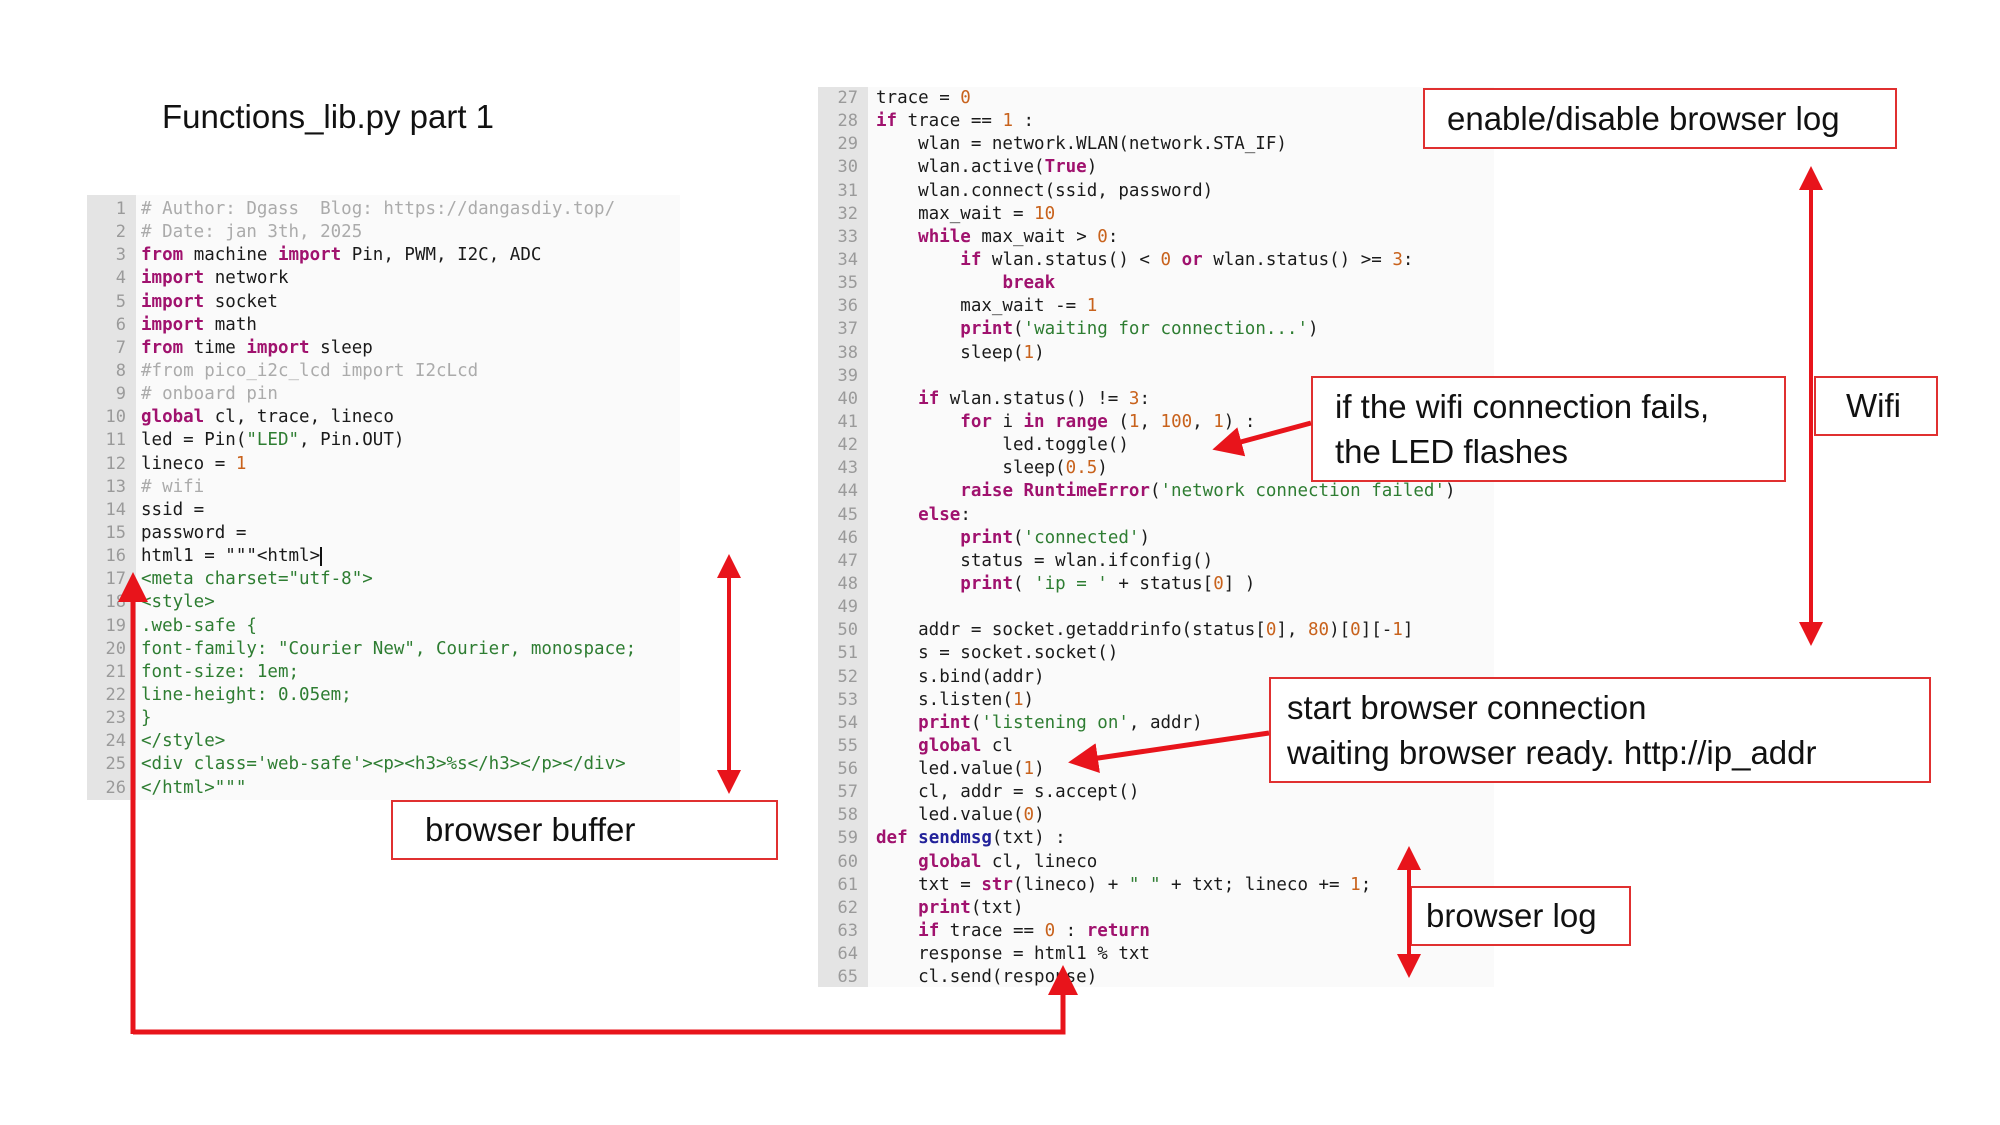 The image size is (2000, 1125). What do you see at coordinates (1169, 751) in the screenshot?
I see `browser-connection-pointer-arrow` at bounding box center [1169, 751].